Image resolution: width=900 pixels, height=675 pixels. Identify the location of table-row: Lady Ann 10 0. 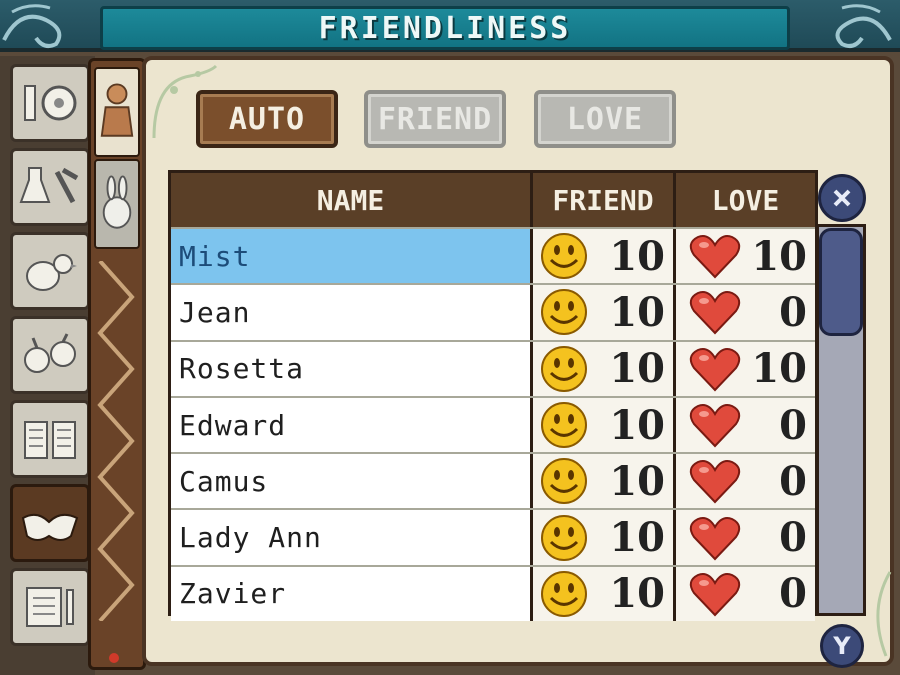
(493, 536).